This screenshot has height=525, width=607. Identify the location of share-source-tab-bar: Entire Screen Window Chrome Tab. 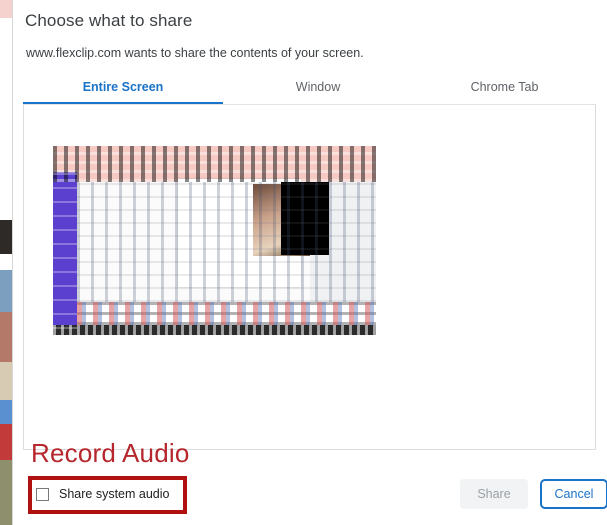
(309, 90).